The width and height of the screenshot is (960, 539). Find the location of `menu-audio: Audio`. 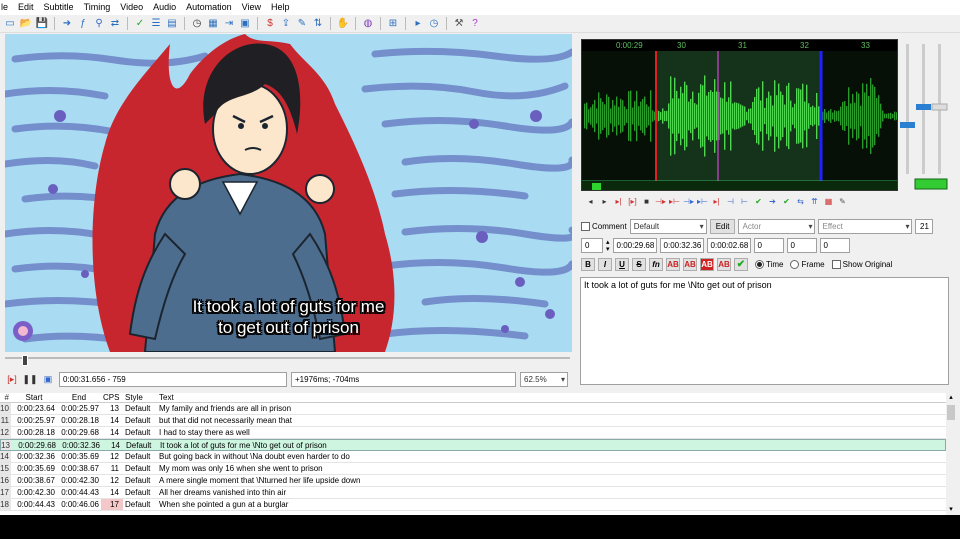

menu-audio: Audio is located at coordinates (164, 7).